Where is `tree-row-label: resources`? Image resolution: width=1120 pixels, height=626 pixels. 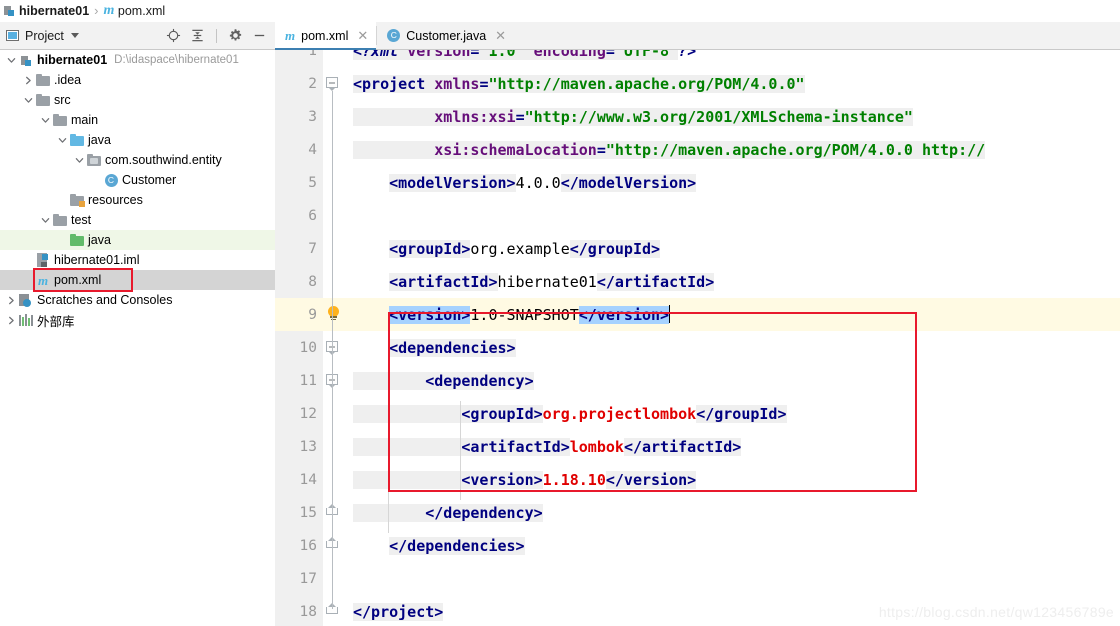
tree-row-label: resources is located at coordinates (115, 200).